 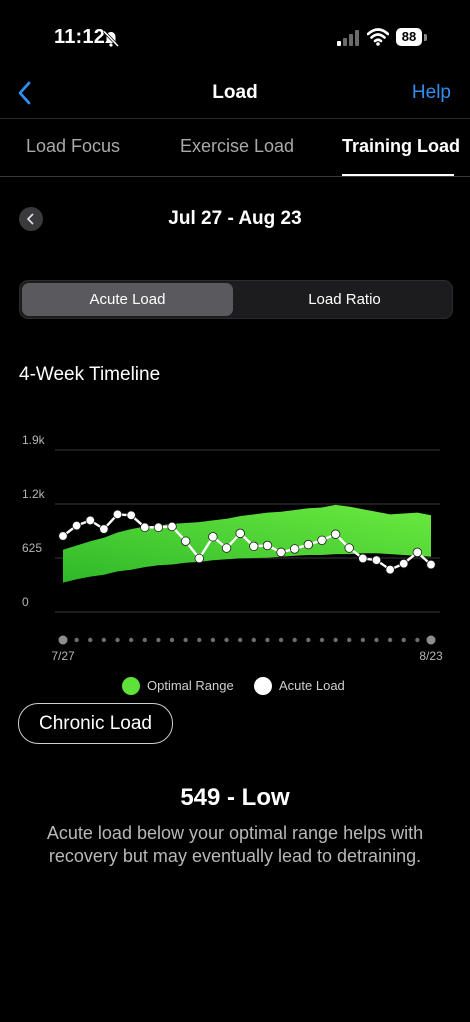 I want to click on wifi-icon, so click(x=378, y=37).